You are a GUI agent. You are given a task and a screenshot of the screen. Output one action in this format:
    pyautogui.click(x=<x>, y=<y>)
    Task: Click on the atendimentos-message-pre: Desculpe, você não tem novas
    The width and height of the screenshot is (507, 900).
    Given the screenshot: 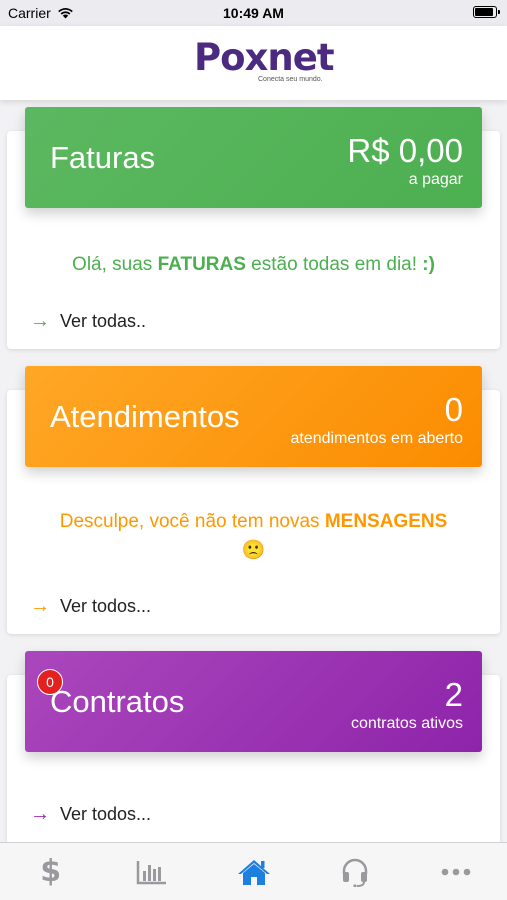 What is the action you would take?
    pyautogui.click(x=192, y=521)
    